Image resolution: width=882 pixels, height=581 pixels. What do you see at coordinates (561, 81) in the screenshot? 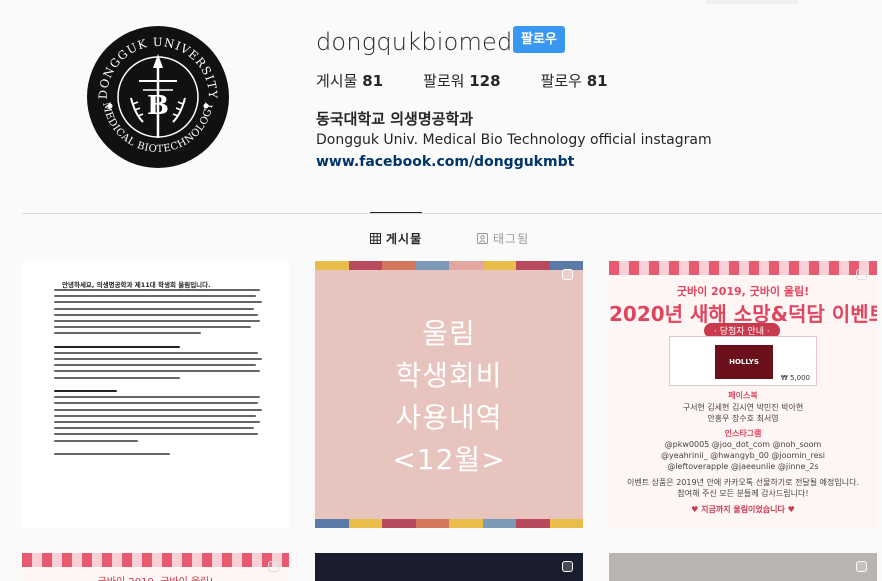
I see `stat-following-label: 팔로우` at bounding box center [561, 81].